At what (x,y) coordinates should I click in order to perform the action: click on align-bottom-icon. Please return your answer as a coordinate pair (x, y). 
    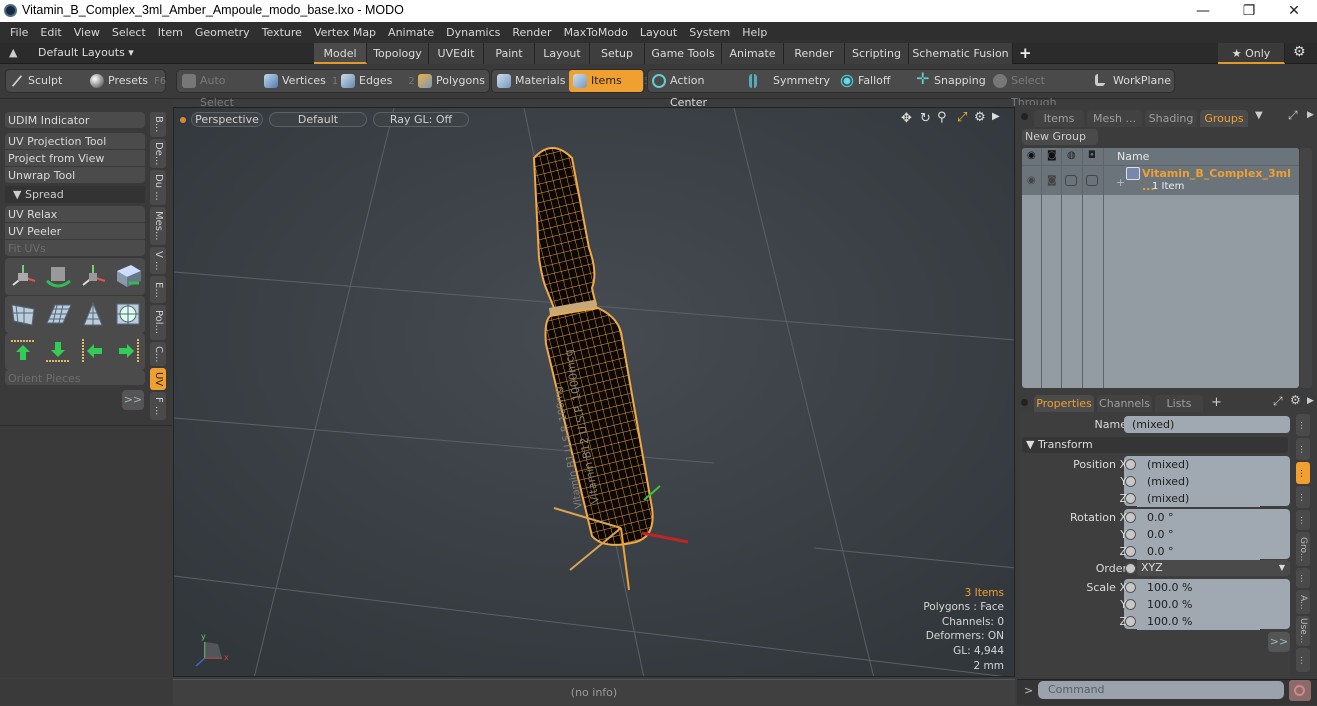
    Looking at the image, I should click on (58, 351).